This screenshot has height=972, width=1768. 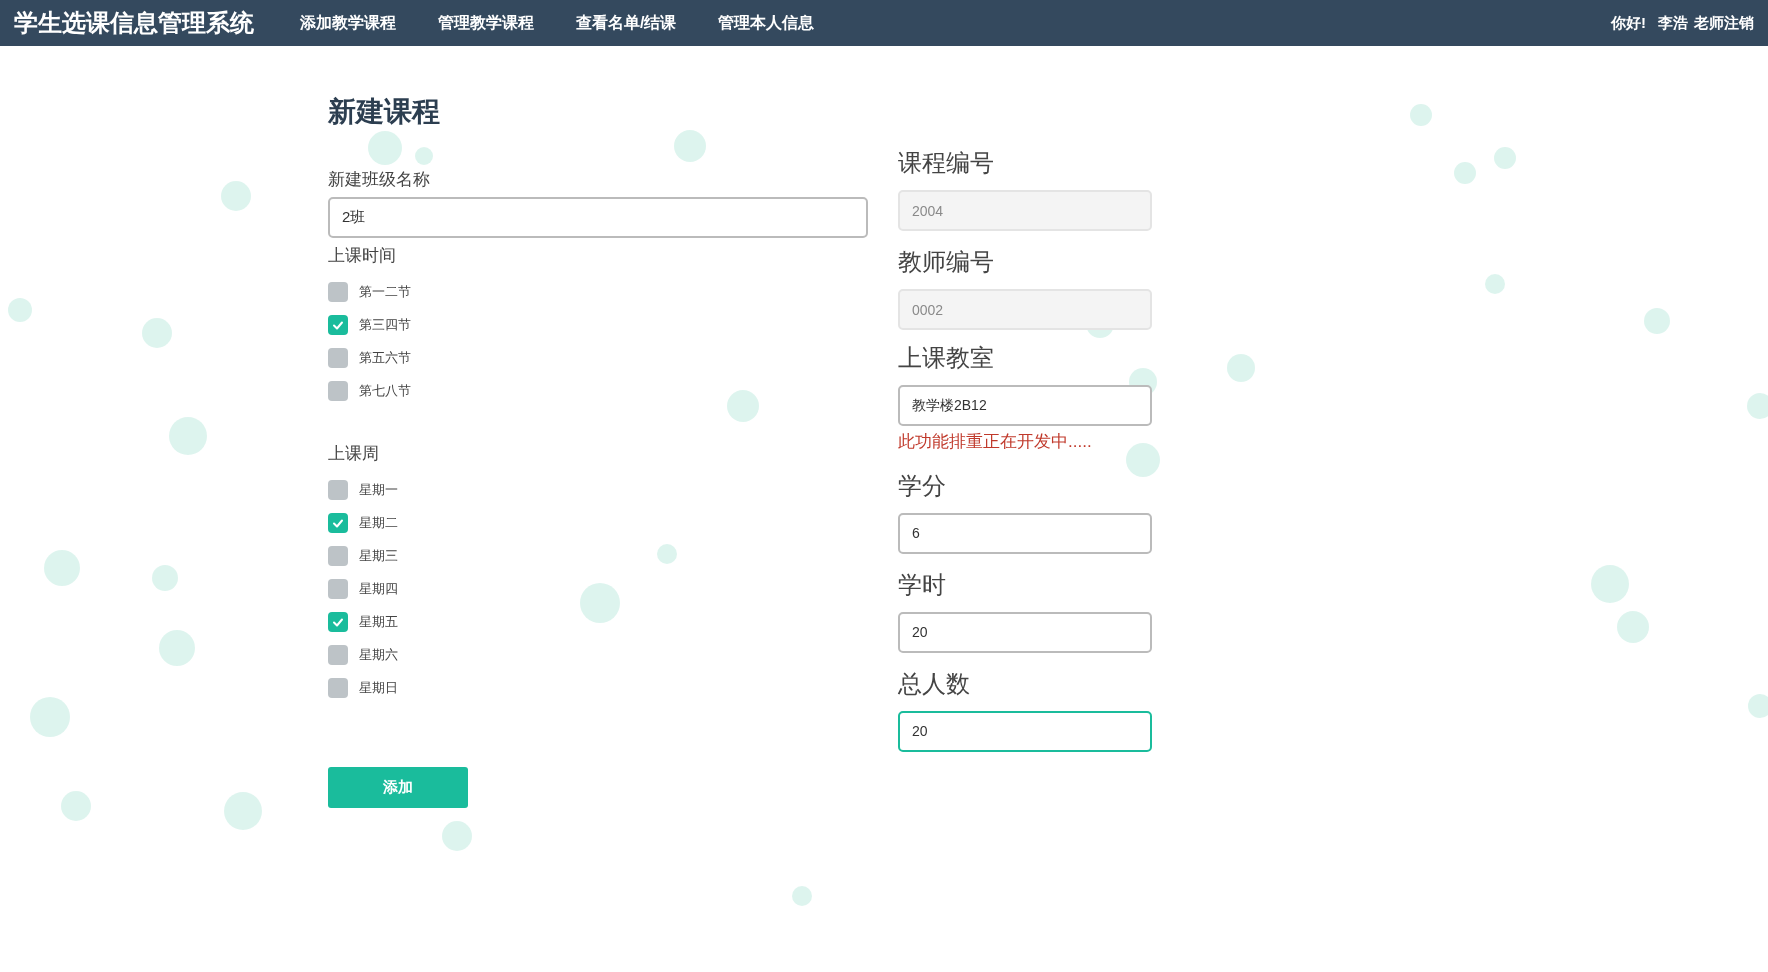 I want to click on greeting-text: 你好!, so click(x=1628, y=22).